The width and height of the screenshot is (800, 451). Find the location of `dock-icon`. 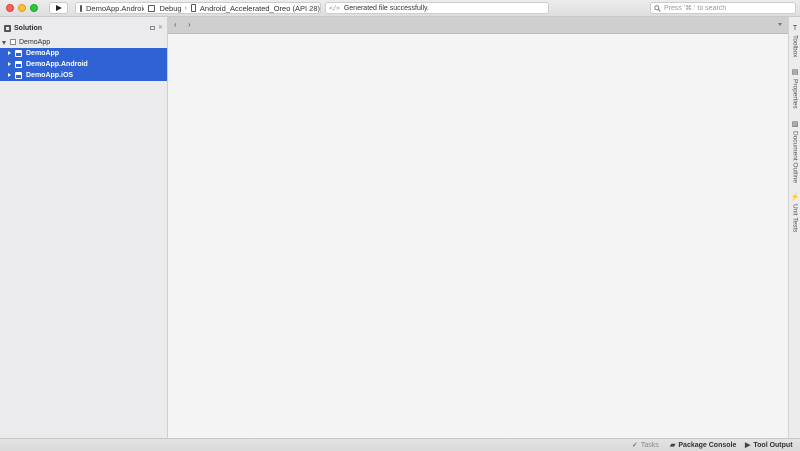

dock-icon is located at coordinates (152, 27).